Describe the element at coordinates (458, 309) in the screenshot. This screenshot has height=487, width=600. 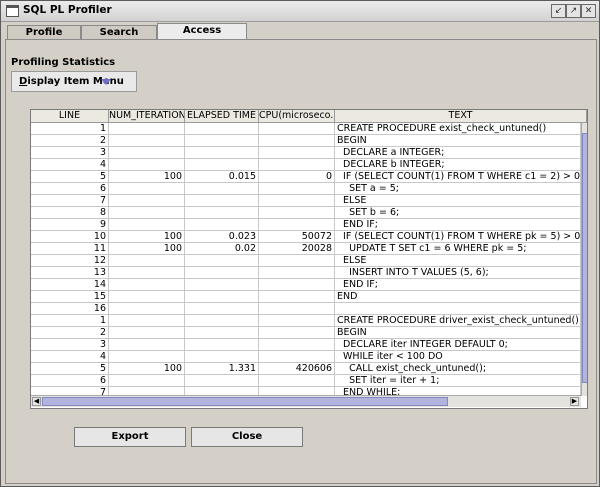
I see `cell-text` at that location.